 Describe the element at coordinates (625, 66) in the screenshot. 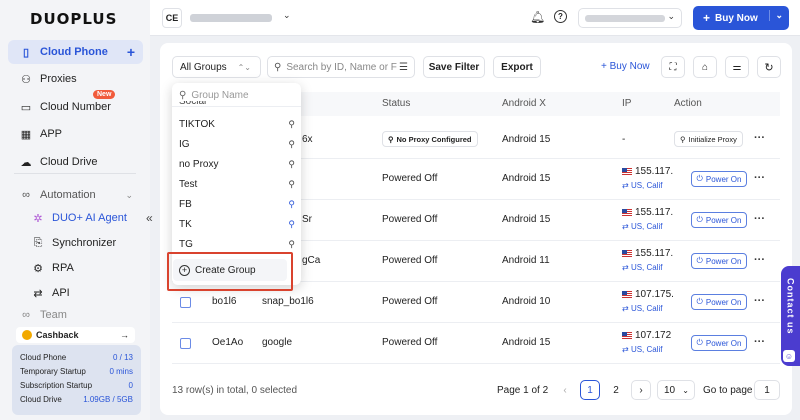

I see `toolbar-buy-now-button: + Buy Now` at that location.